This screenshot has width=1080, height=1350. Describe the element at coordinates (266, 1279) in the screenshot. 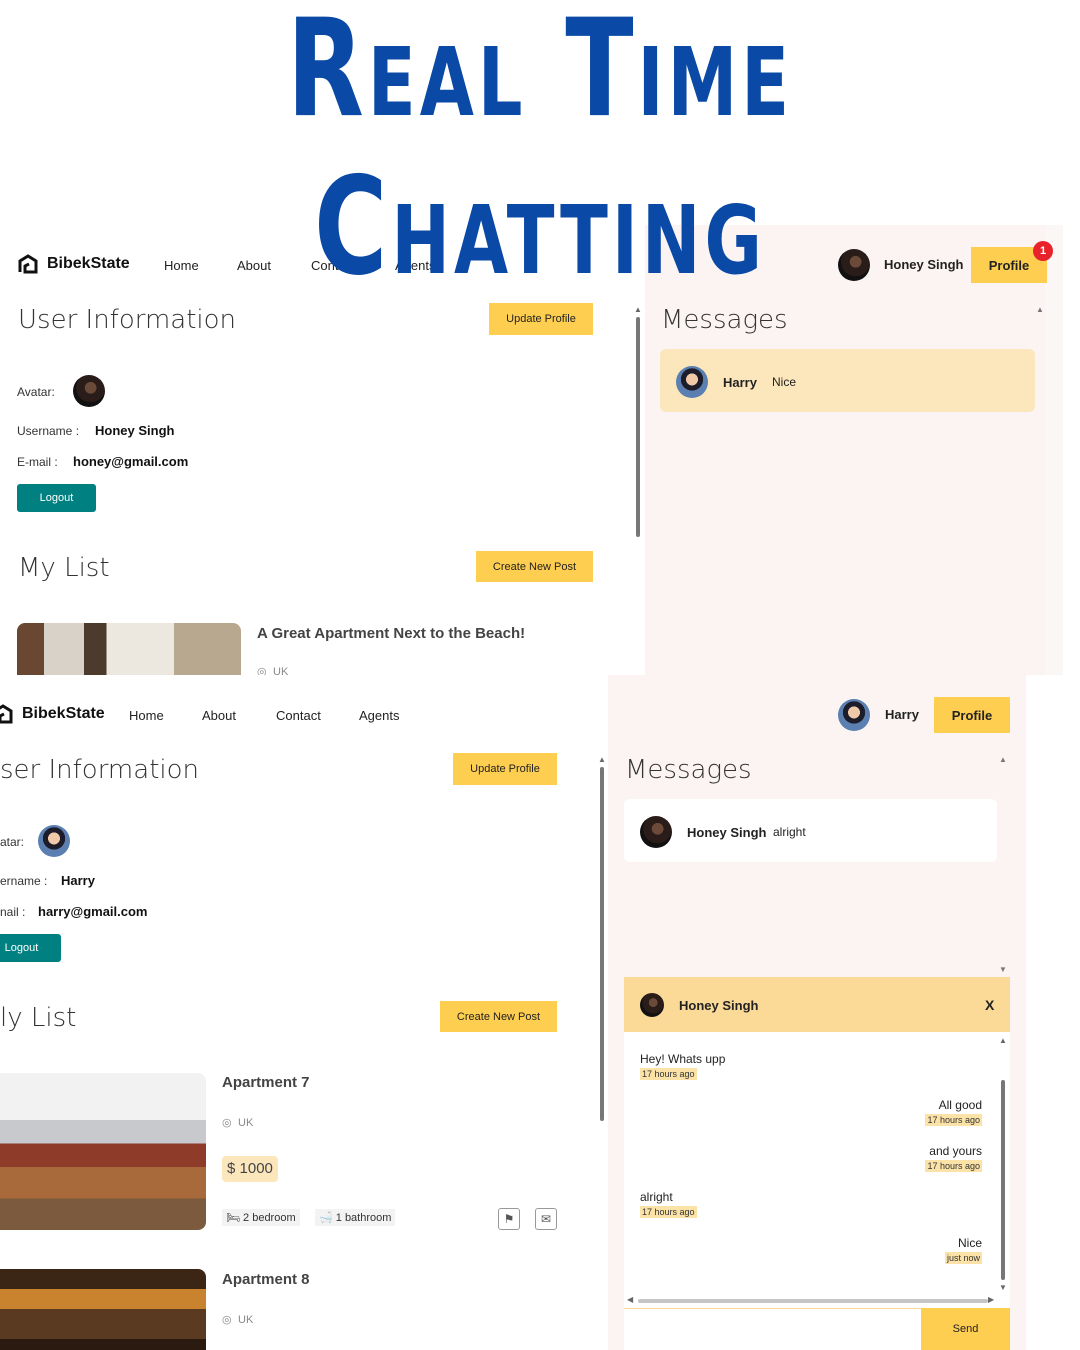

I see `post-title: Apartment 8` at that location.